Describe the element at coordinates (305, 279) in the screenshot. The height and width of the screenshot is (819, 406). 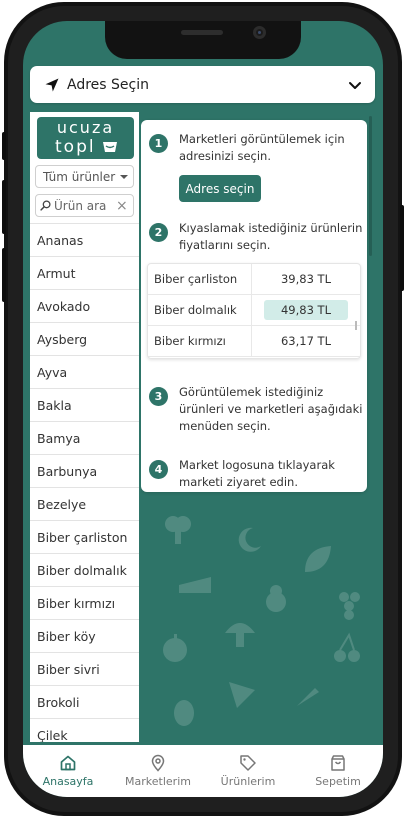
I see `product-price: 39,83 TL` at that location.